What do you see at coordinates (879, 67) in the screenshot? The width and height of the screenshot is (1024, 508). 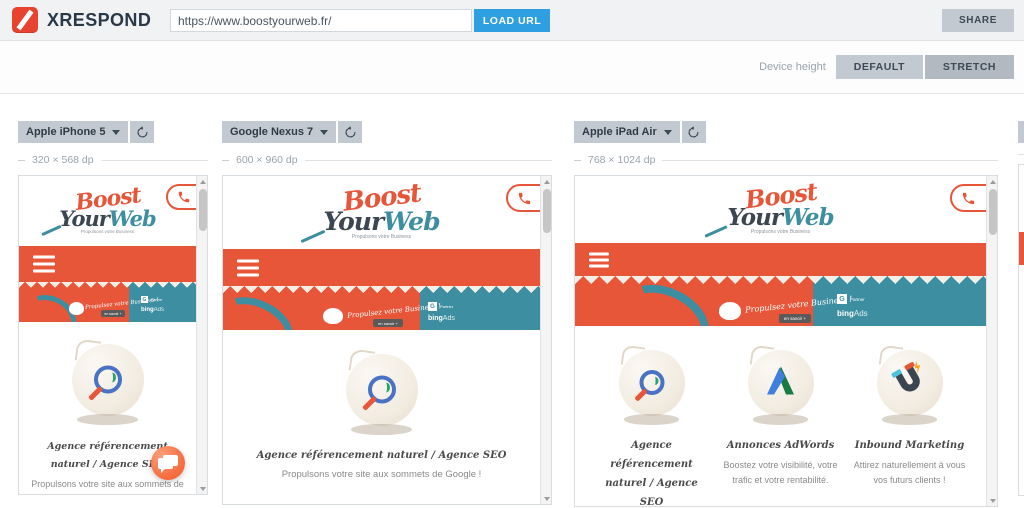 I see `device-height-default-button: DEFAULT` at bounding box center [879, 67].